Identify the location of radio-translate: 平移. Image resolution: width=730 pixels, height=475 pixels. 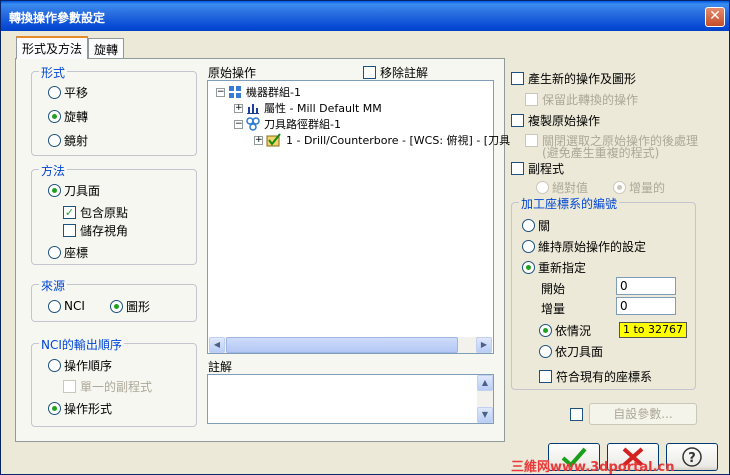
(68, 92).